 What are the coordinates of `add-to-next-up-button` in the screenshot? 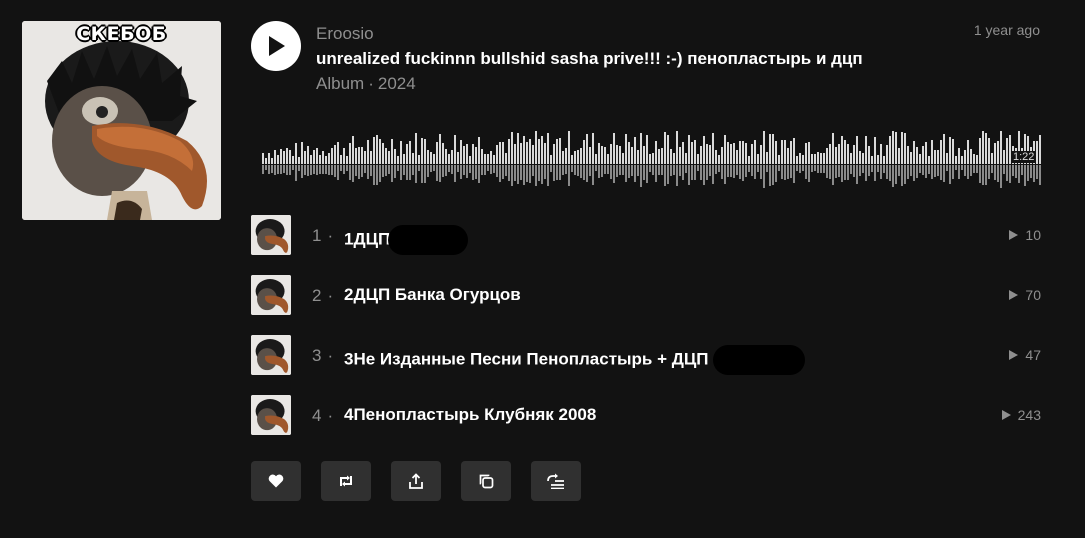 It's located at (556, 481).